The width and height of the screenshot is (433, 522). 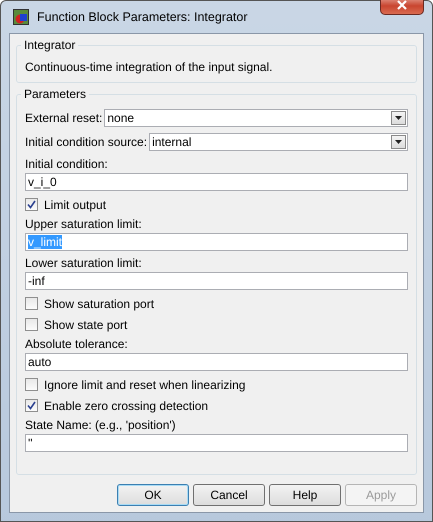 I want to click on close-icon, so click(x=402, y=5).